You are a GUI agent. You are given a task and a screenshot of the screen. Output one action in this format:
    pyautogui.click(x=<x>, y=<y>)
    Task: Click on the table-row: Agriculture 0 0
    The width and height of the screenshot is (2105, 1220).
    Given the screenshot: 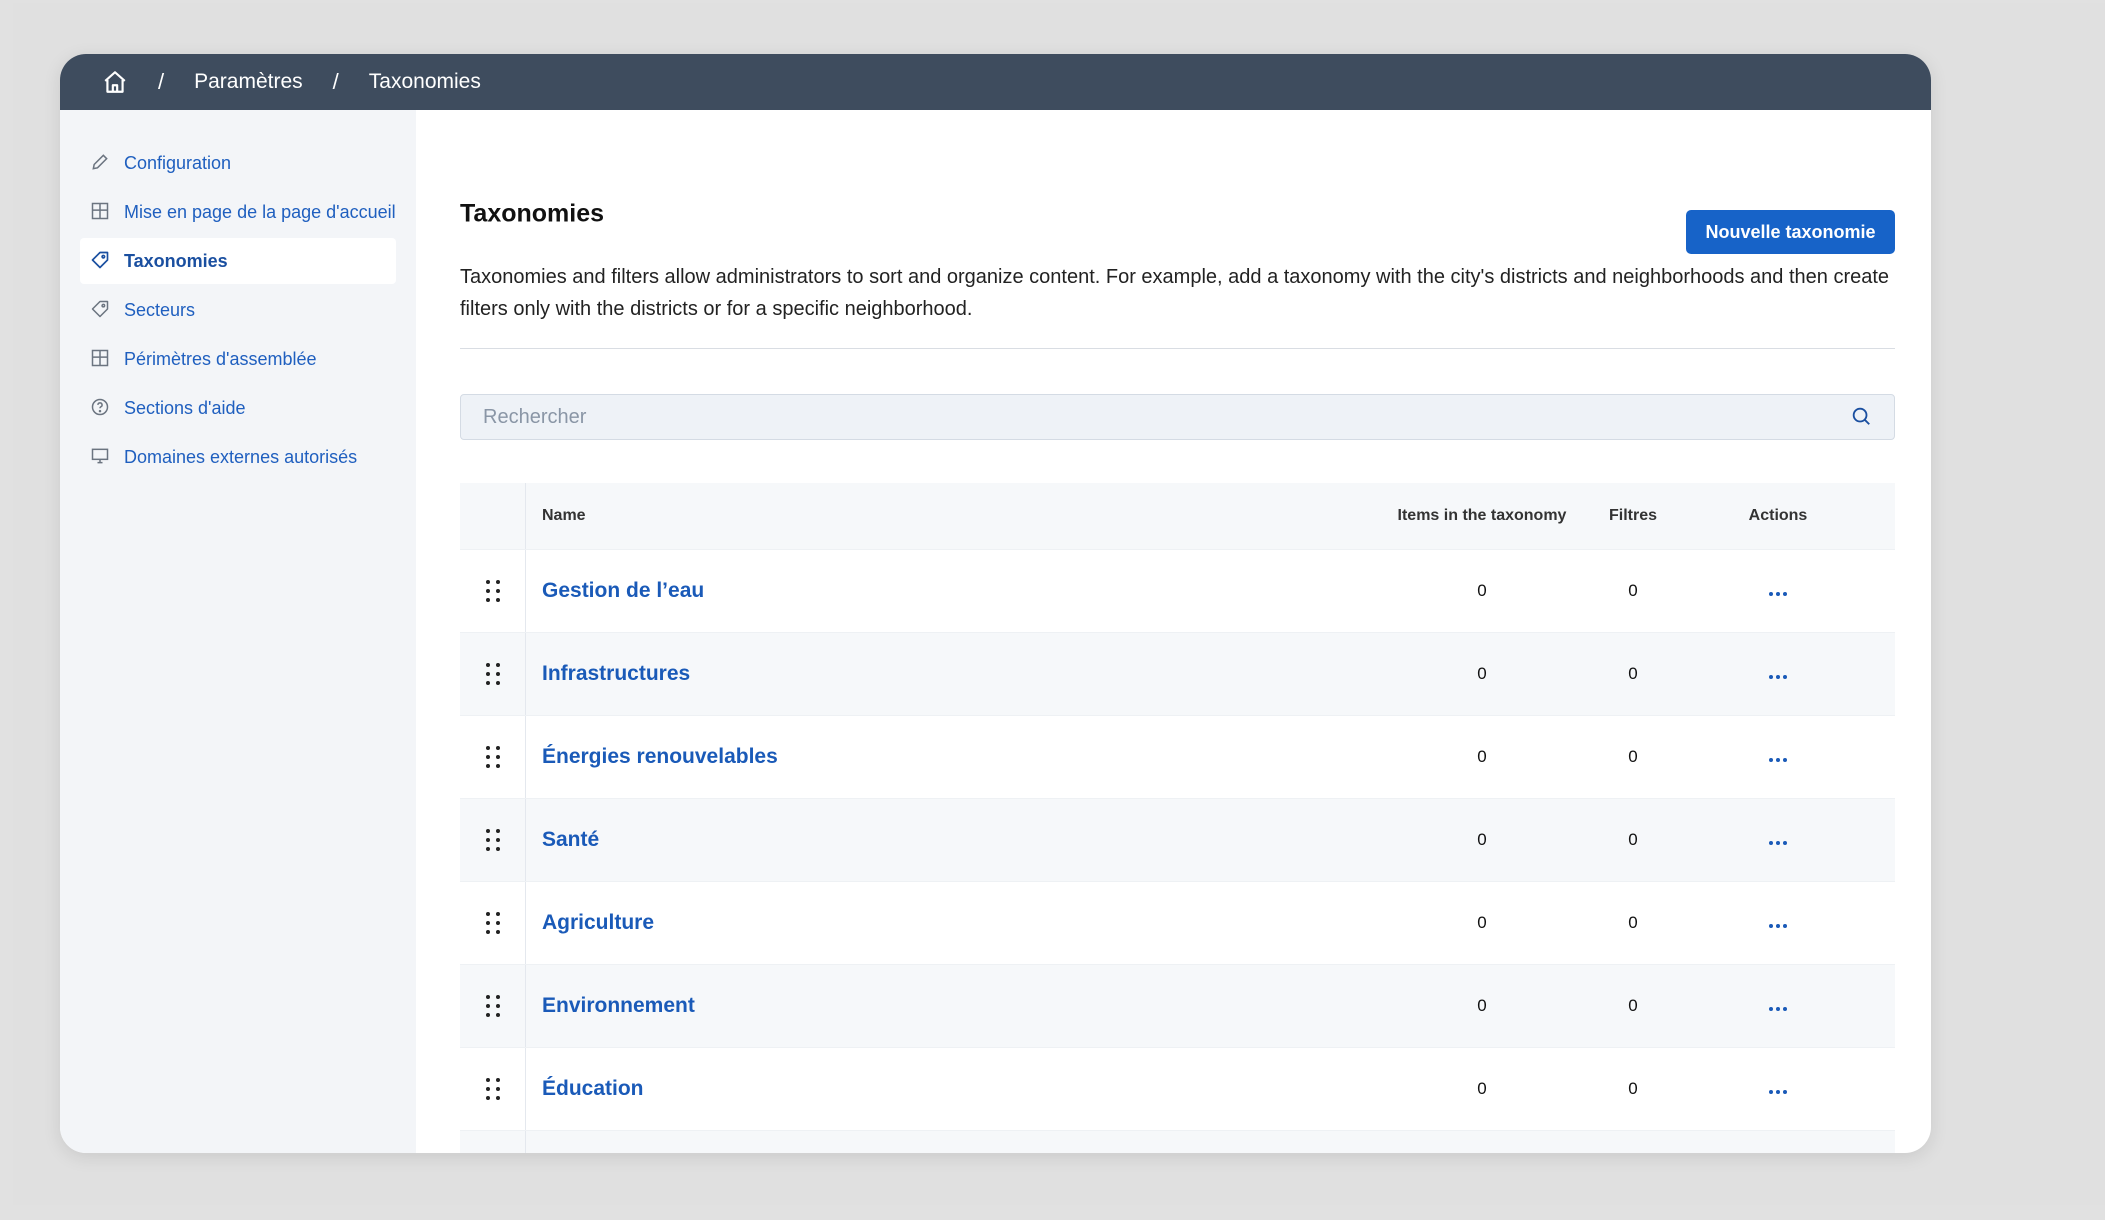 What is the action you would take?
    pyautogui.click(x=1177, y=922)
    